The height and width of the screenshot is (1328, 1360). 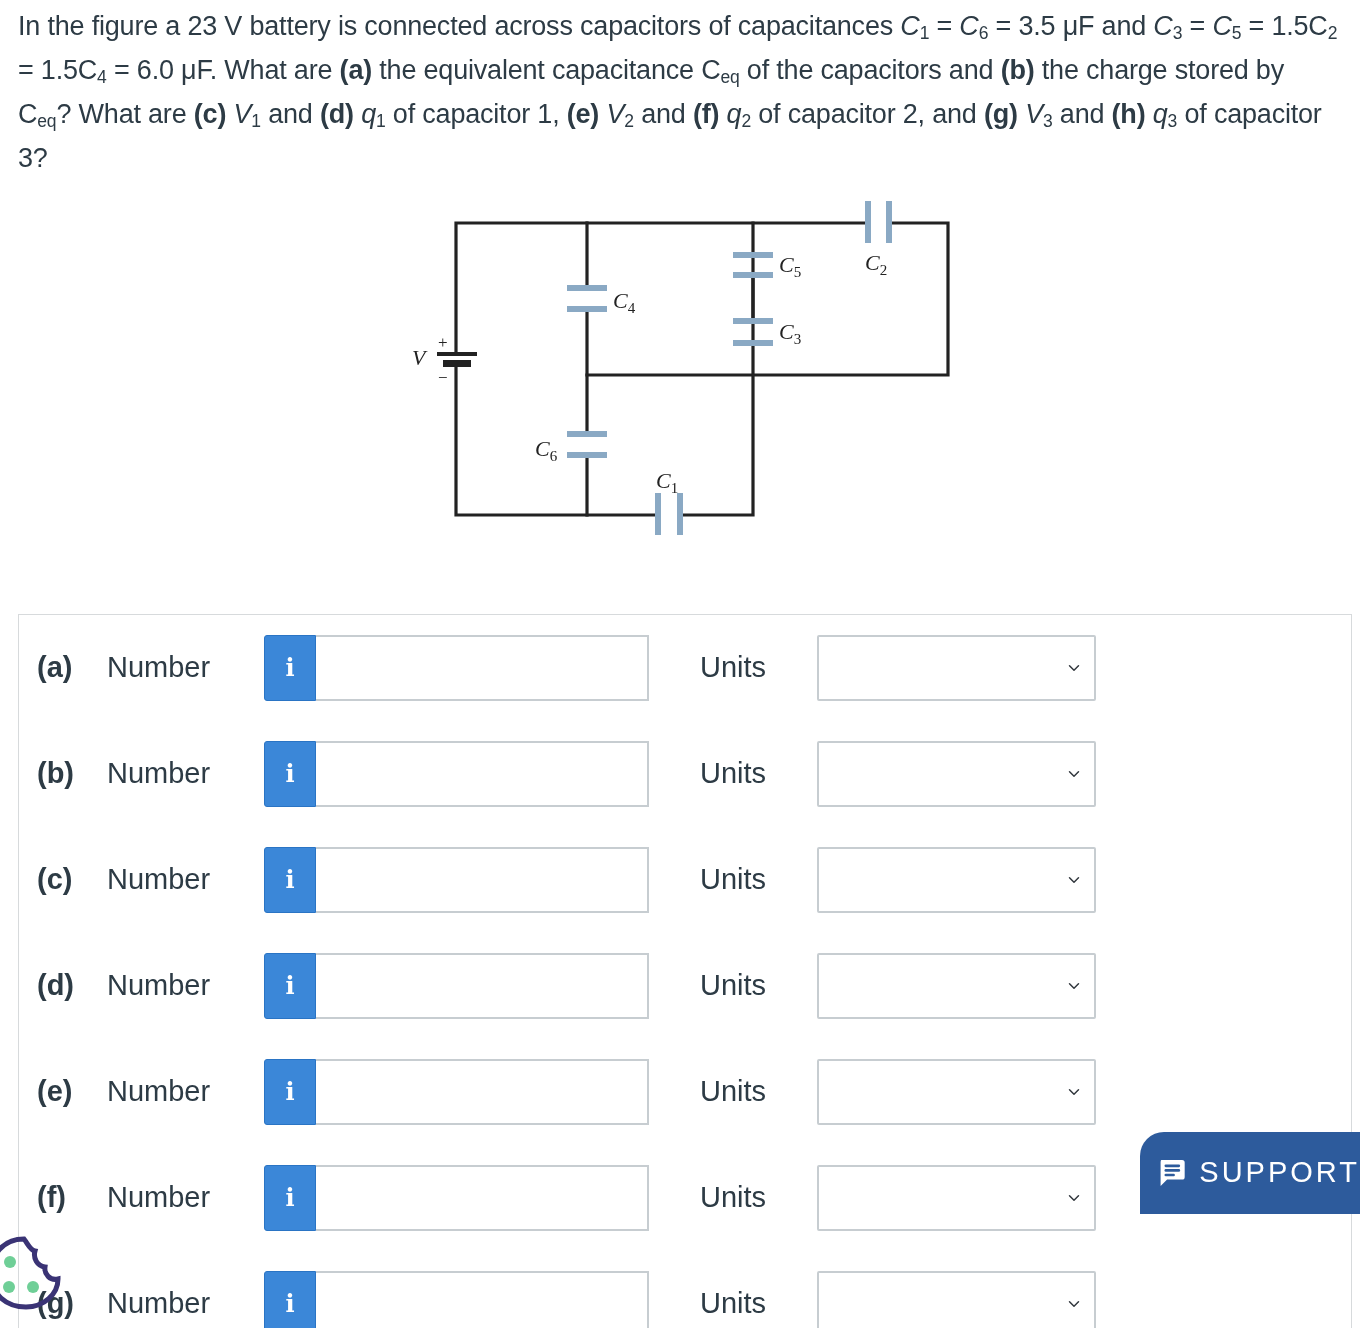 What do you see at coordinates (443, 342) in the screenshot?
I see `plus-sign: +` at bounding box center [443, 342].